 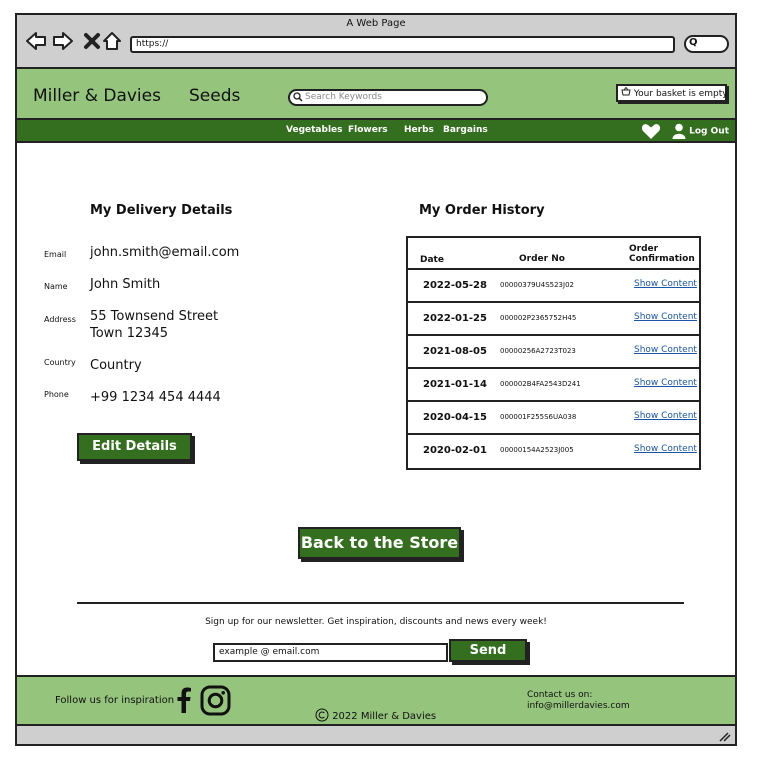 I want to click on search-icon, so click(x=298, y=97).